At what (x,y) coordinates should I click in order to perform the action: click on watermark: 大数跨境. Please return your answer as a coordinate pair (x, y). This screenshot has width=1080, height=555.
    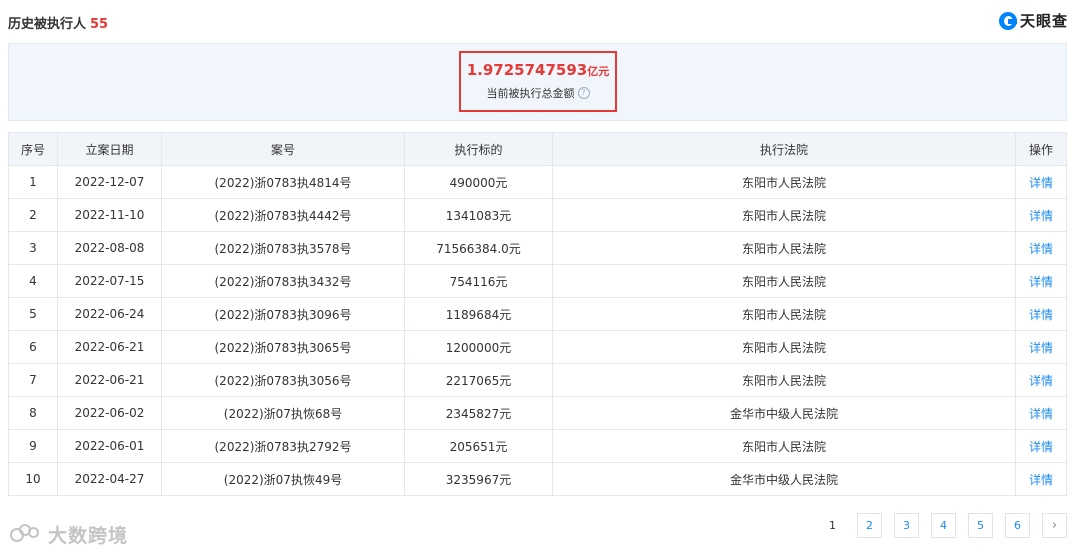
    Looking at the image, I should click on (69, 534).